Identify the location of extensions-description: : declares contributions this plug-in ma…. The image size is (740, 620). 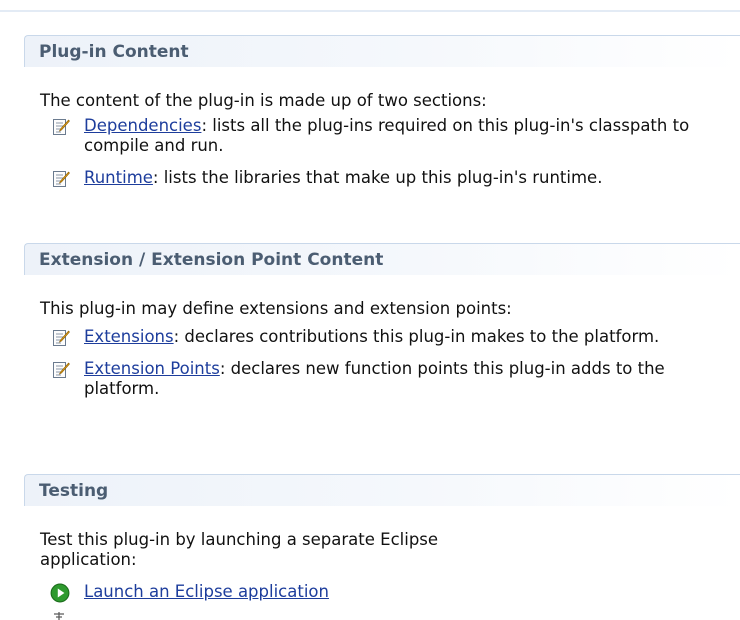
(416, 336).